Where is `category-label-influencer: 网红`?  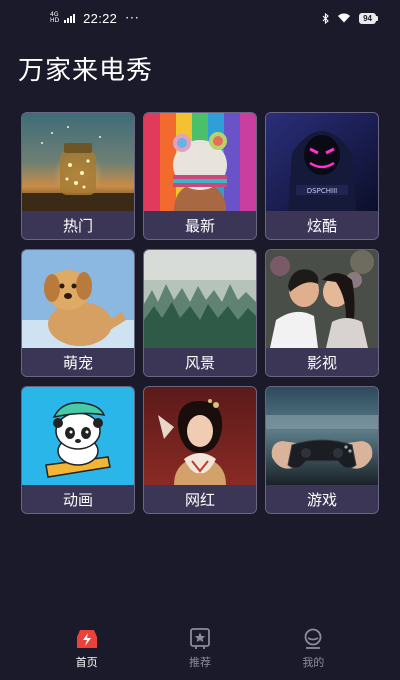
category-label-influencer: 网红 is located at coordinates (200, 499).